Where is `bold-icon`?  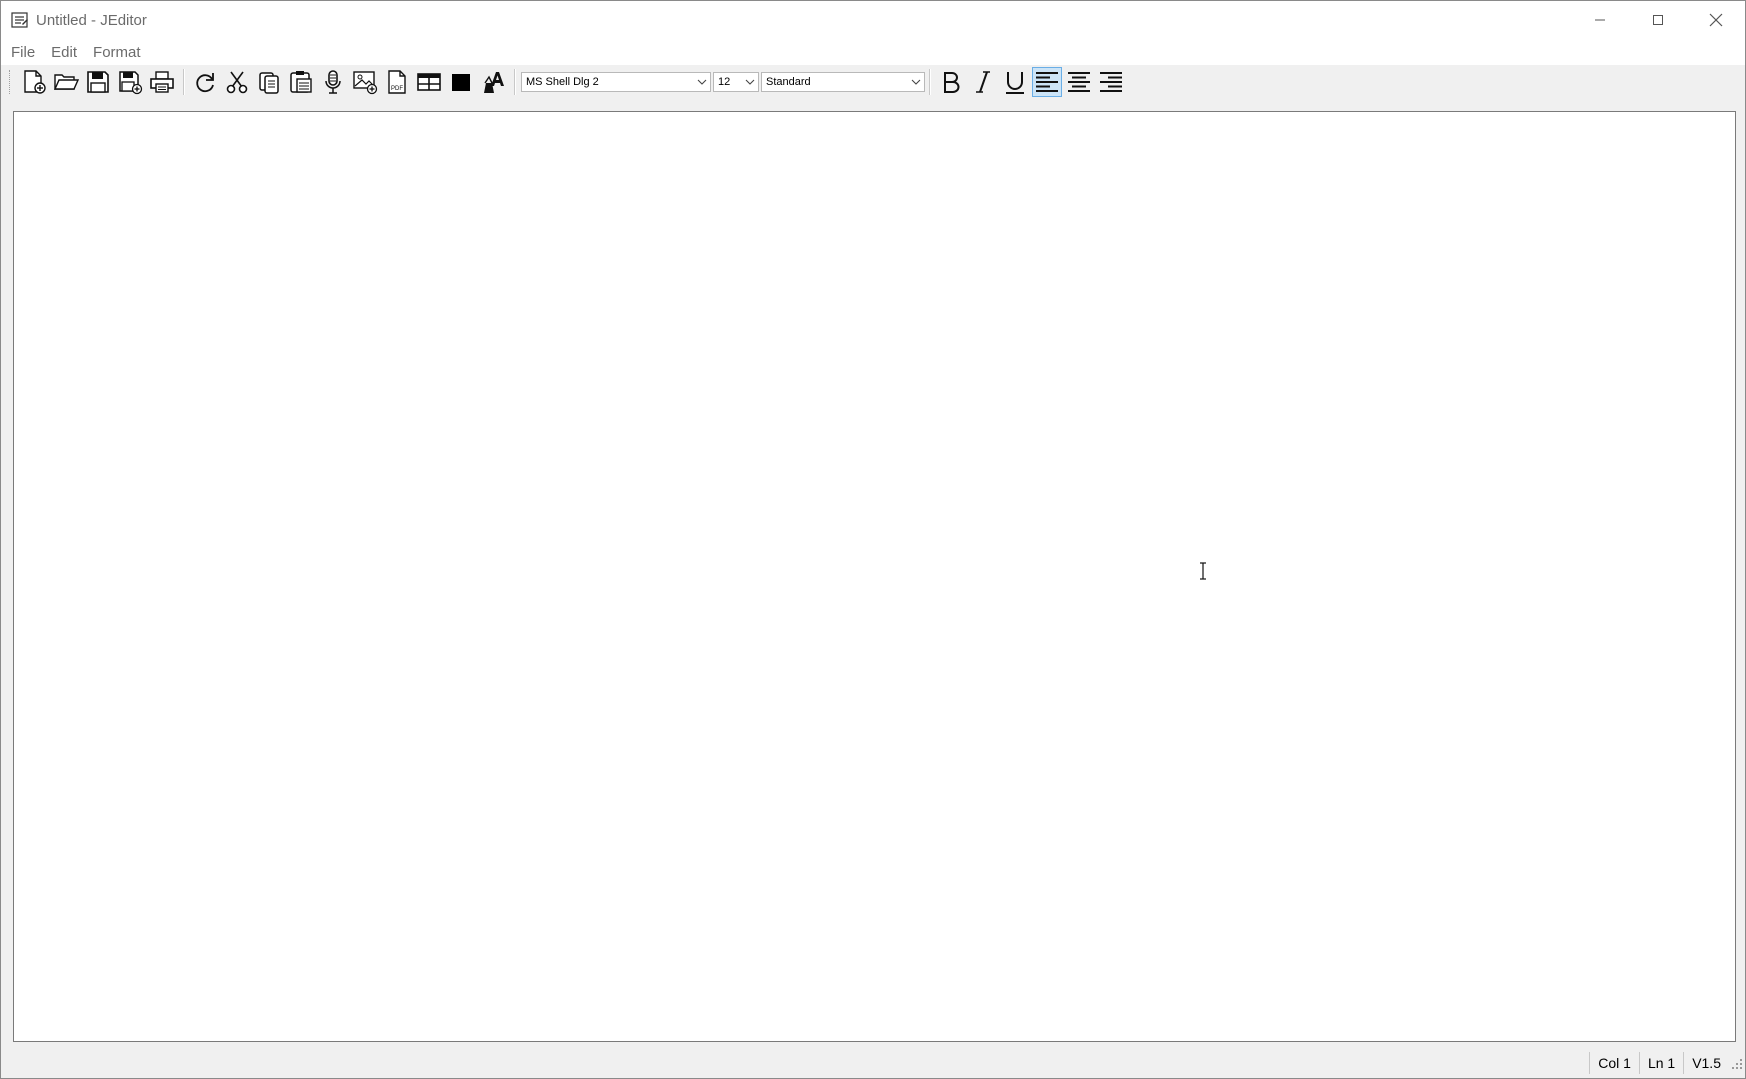 bold-icon is located at coordinates (952, 82).